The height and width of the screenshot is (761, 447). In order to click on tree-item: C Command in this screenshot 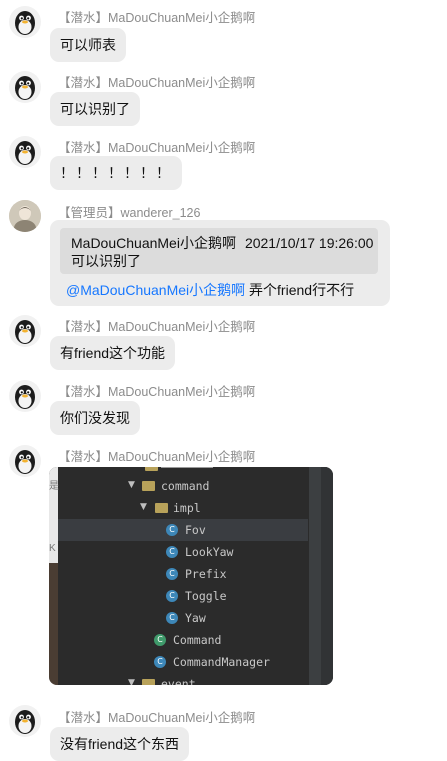, I will do `click(179, 640)`.